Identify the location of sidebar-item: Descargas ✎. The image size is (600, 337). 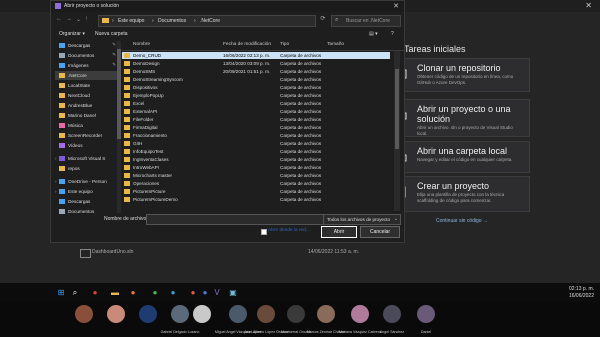
(86, 45).